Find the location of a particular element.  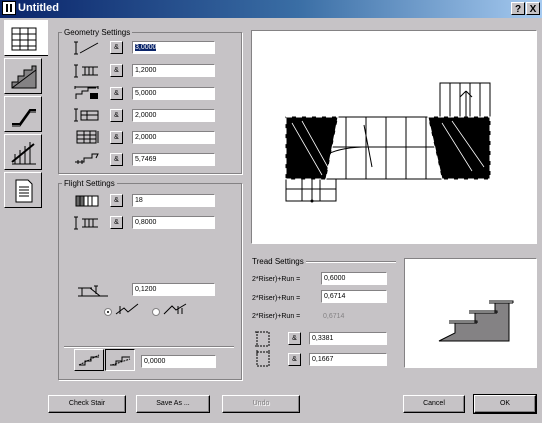

tab-listing is located at coordinates (23, 190).